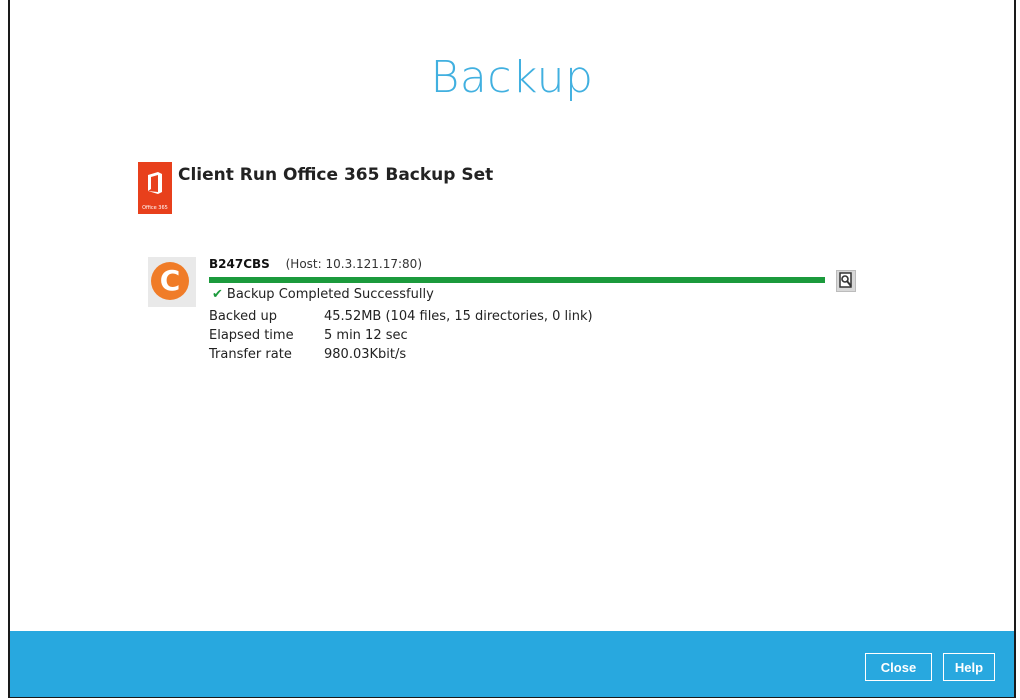  What do you see at coordinates (969, 667) in the screenshot?
I see `help-button: Help` at bounding box center [969, 667].